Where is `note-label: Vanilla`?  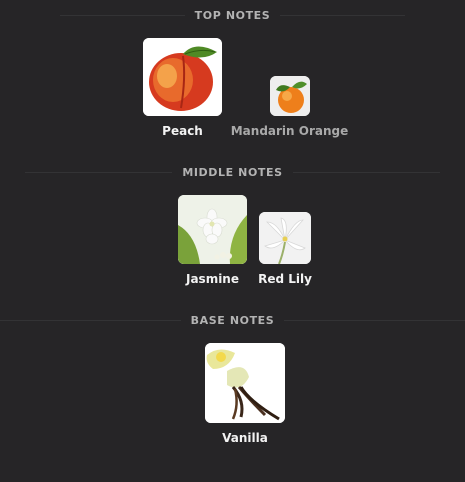 note-label: Vanilla is located at coordinates (245, 438).